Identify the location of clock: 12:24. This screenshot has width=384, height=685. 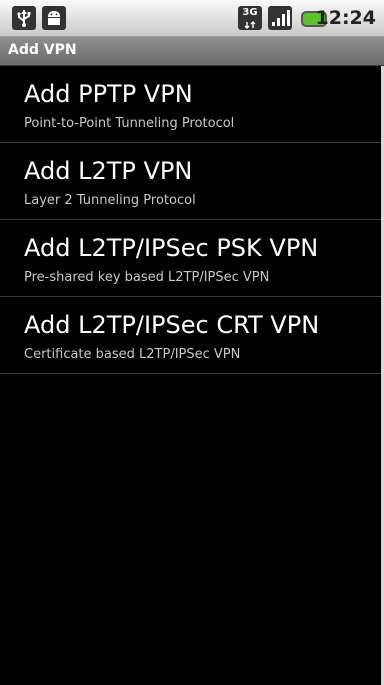
(345, 18).